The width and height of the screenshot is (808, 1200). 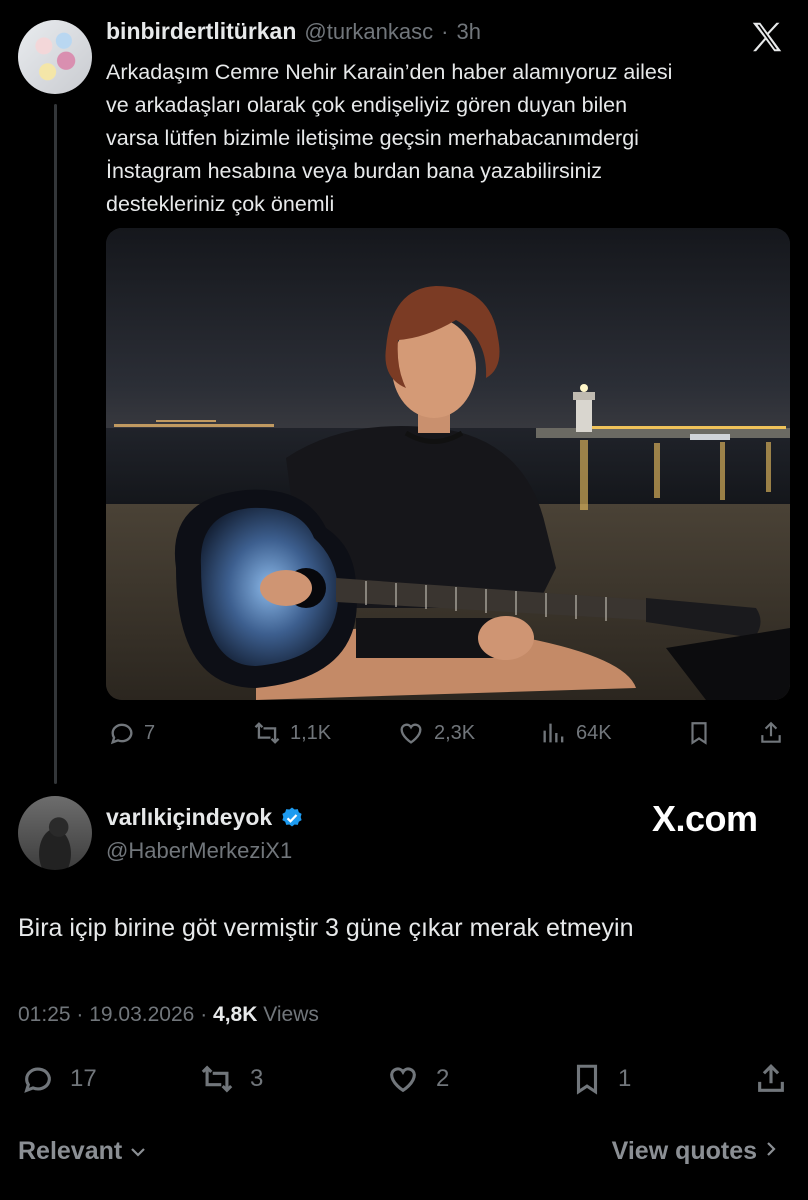 What do you see at coordinates (767, 37) in the screenshot?
I see `close-icon` at bounding box center [767, 37].